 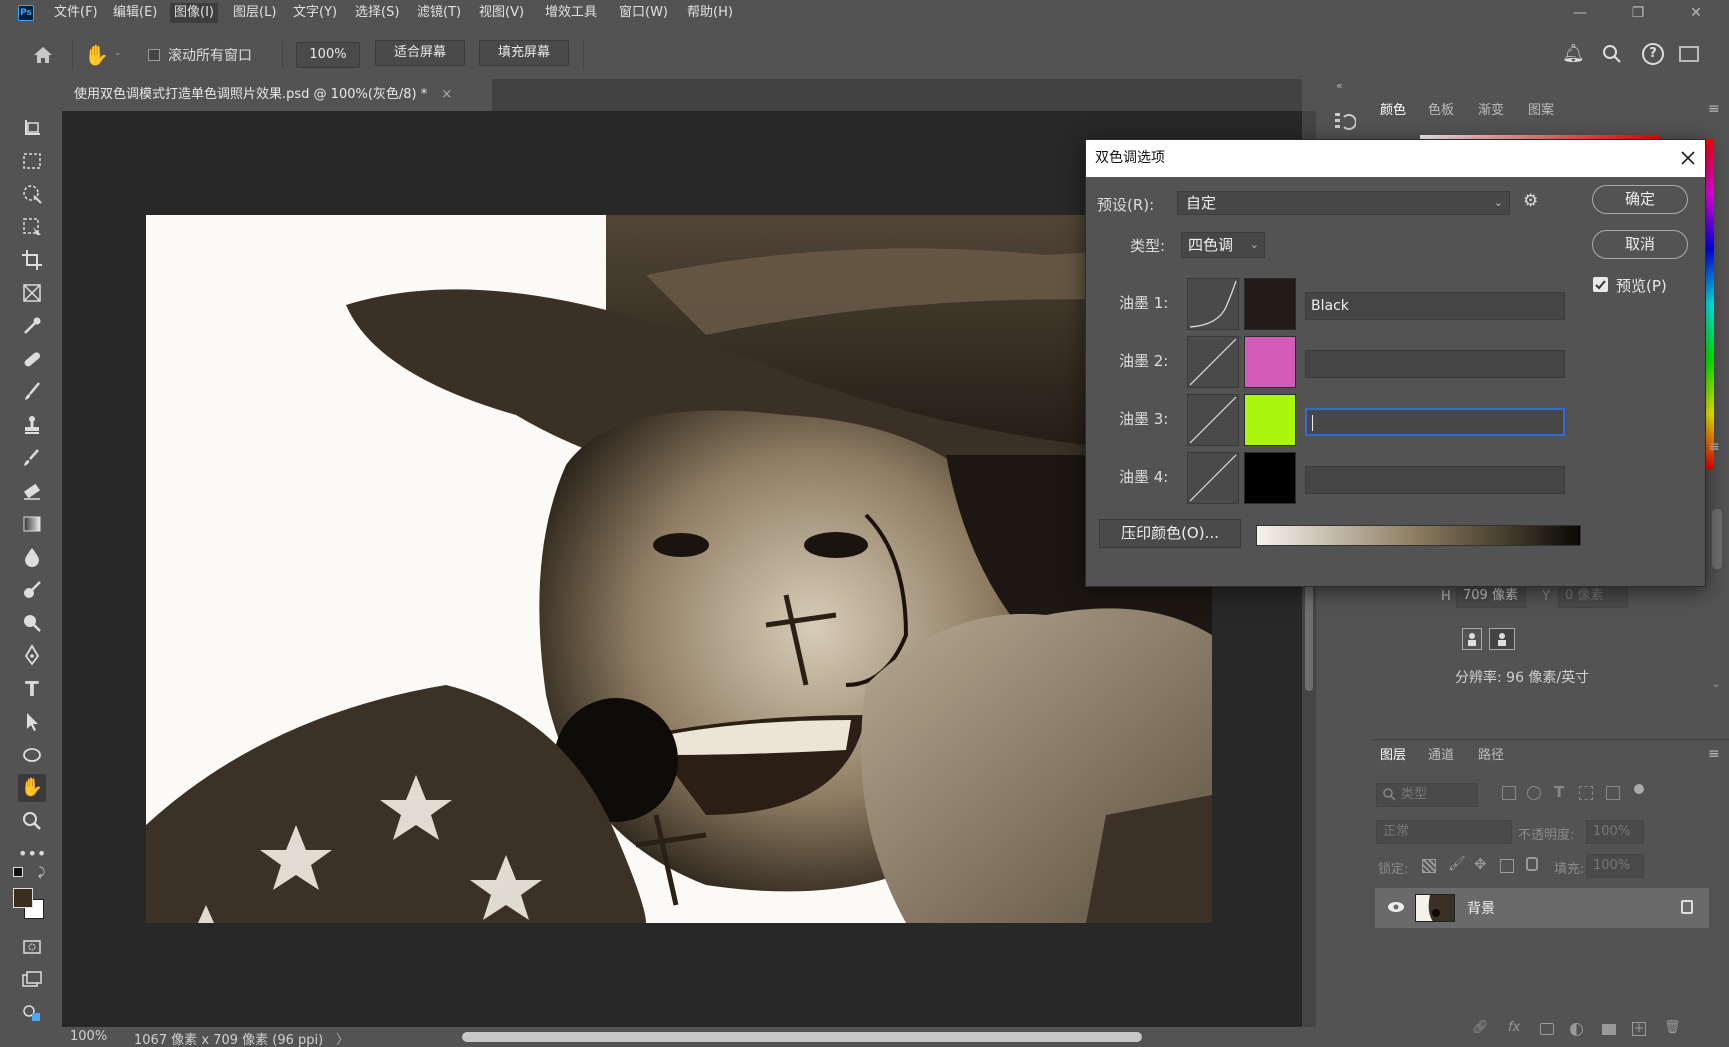 I want to click on zoom-tool-icon, so click(x=32, y=821).